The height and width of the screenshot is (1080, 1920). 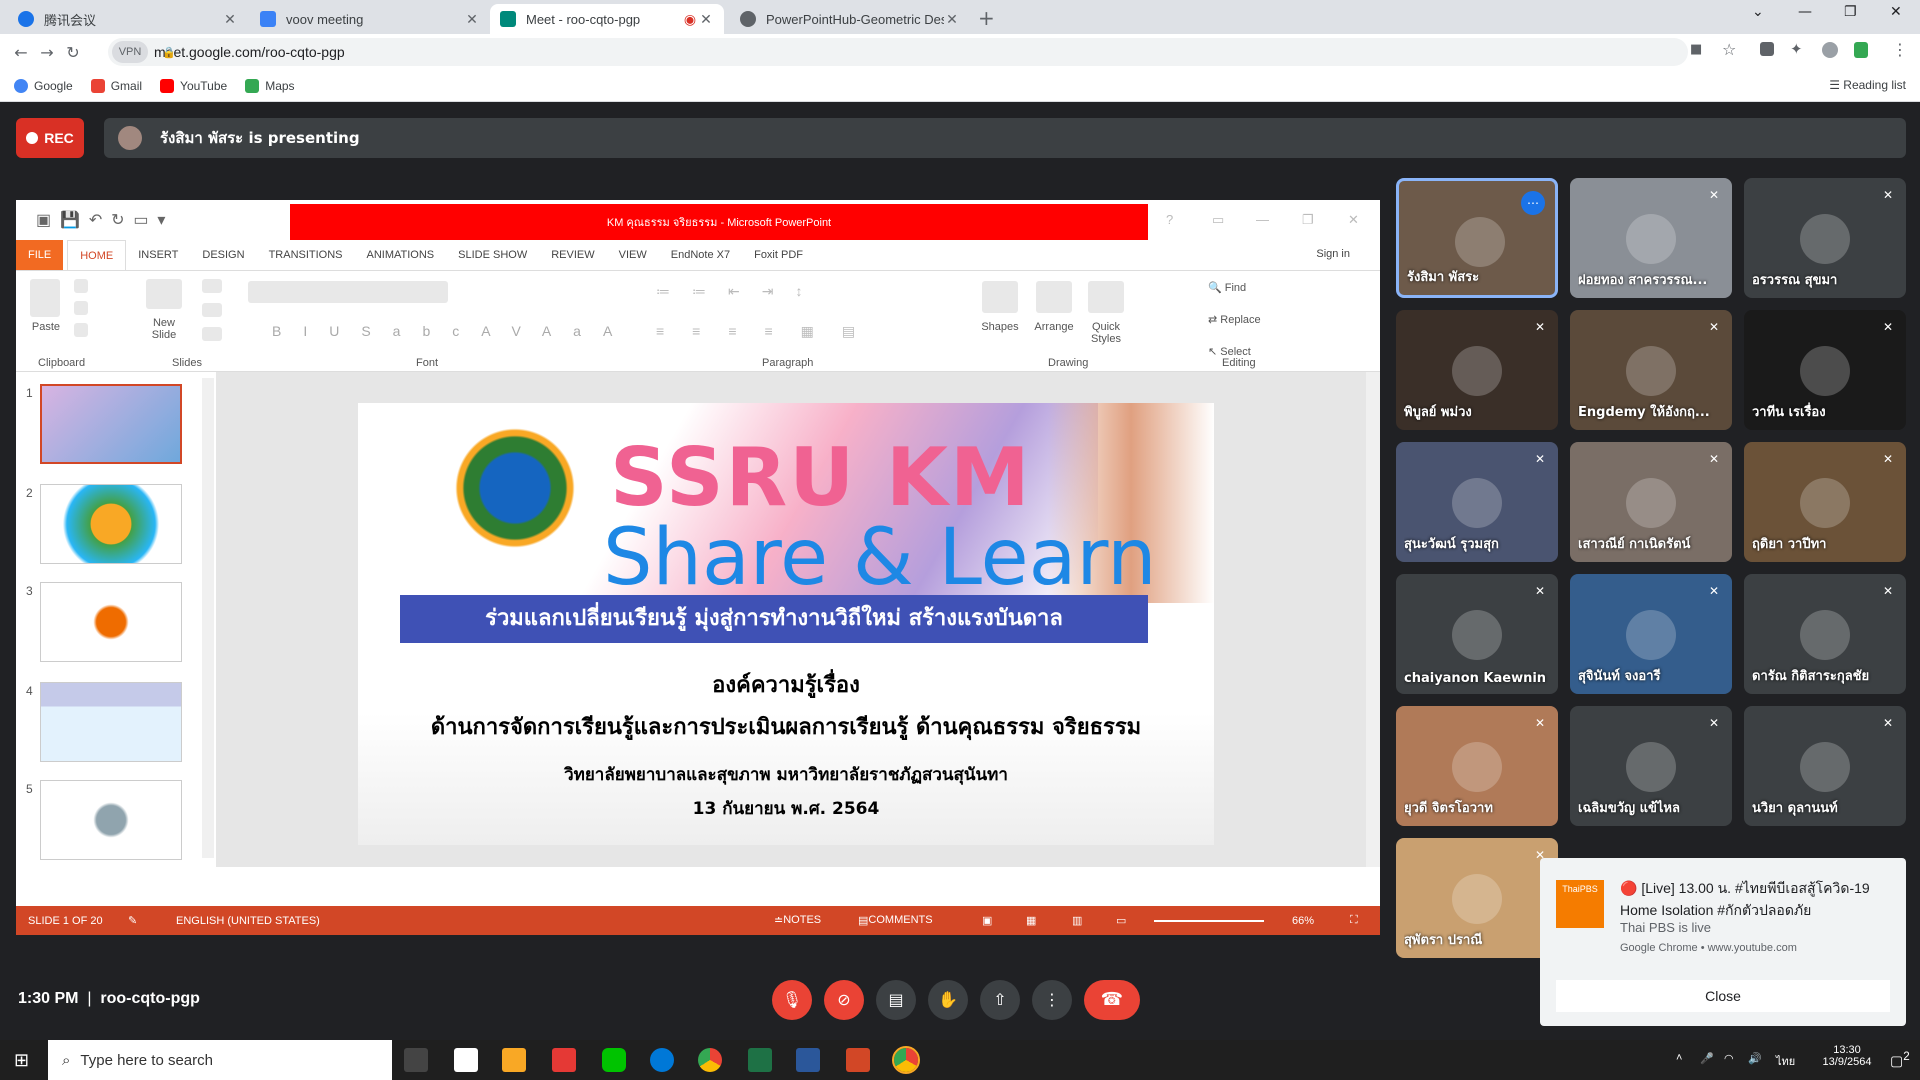 What do you see at coordinates (1825, 502) in the screenshot?
I see `participant-tile: ✕ ฤดิยา วาปีทา` at bounding box center [1825, 502].